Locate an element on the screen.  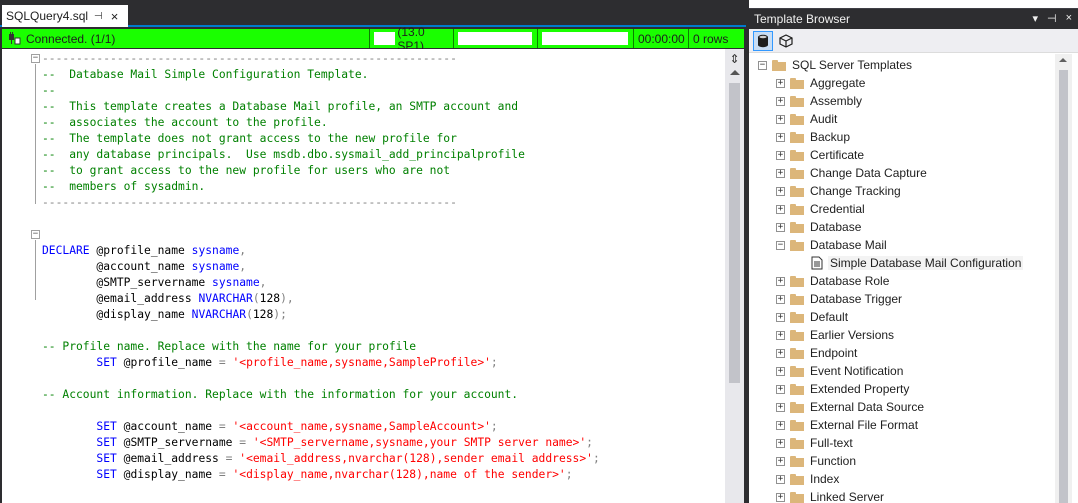
tree-item: + Certificate is located at coordinates (820, 155).